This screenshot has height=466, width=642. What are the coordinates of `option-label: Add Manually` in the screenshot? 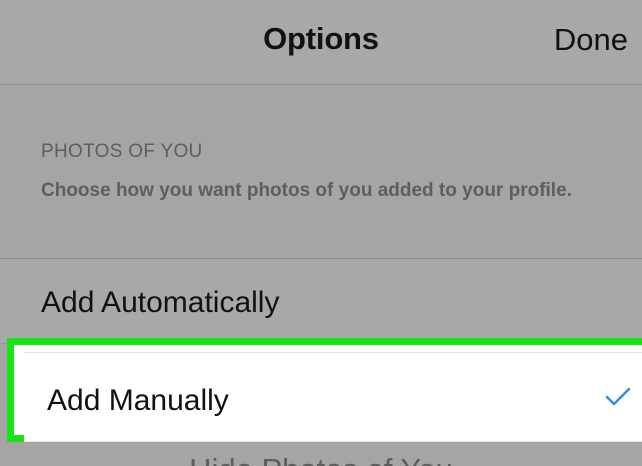 It's located at (138, 400).